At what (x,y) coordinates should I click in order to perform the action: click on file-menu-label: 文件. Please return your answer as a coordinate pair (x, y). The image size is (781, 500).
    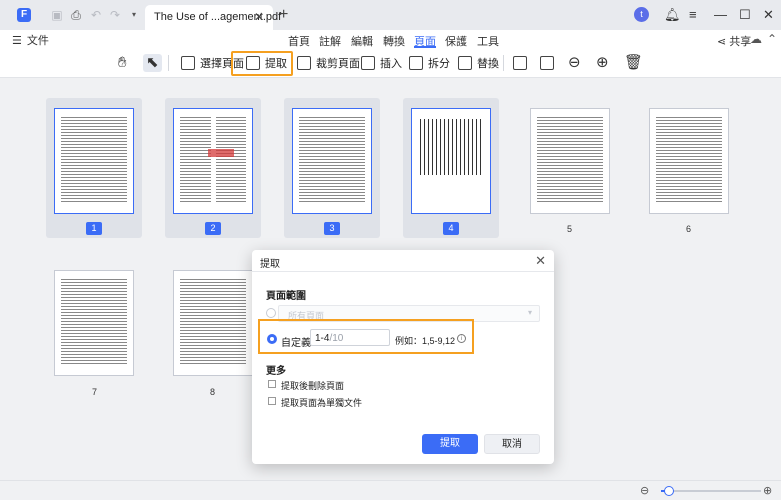
    Looking at the image, I should click on (37, 41).